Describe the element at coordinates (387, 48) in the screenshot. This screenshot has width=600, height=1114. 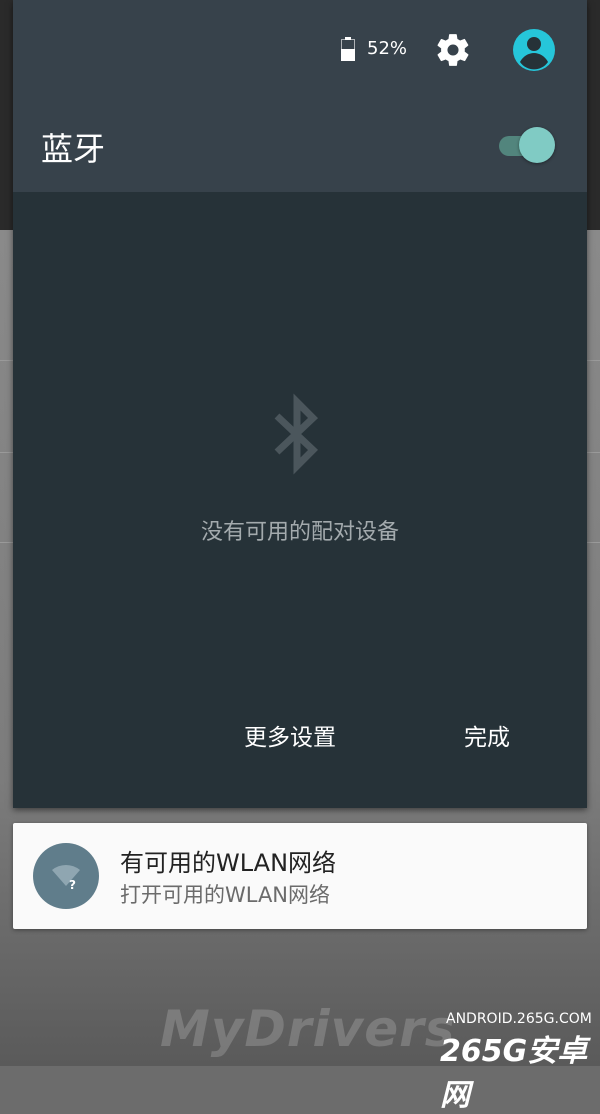
I see `battery-percentage: 52%` at that location.